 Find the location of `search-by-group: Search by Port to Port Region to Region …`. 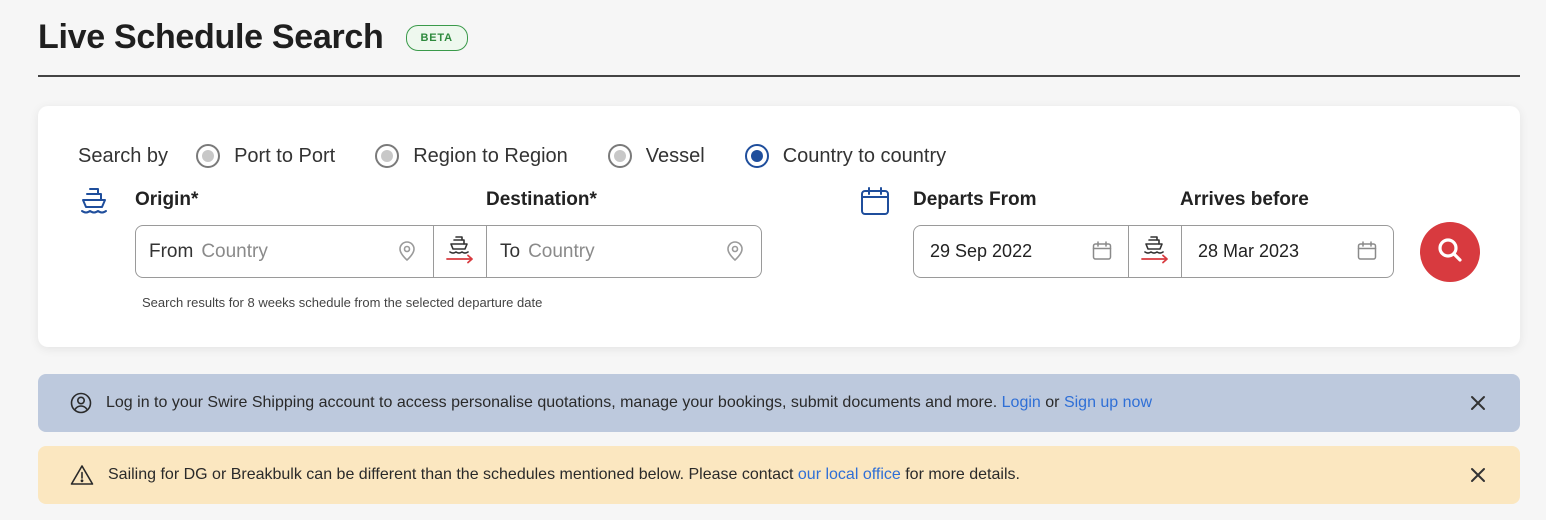

search-by-group: Search by Port to Port Region to Region … is located at coordinates (532, 156).